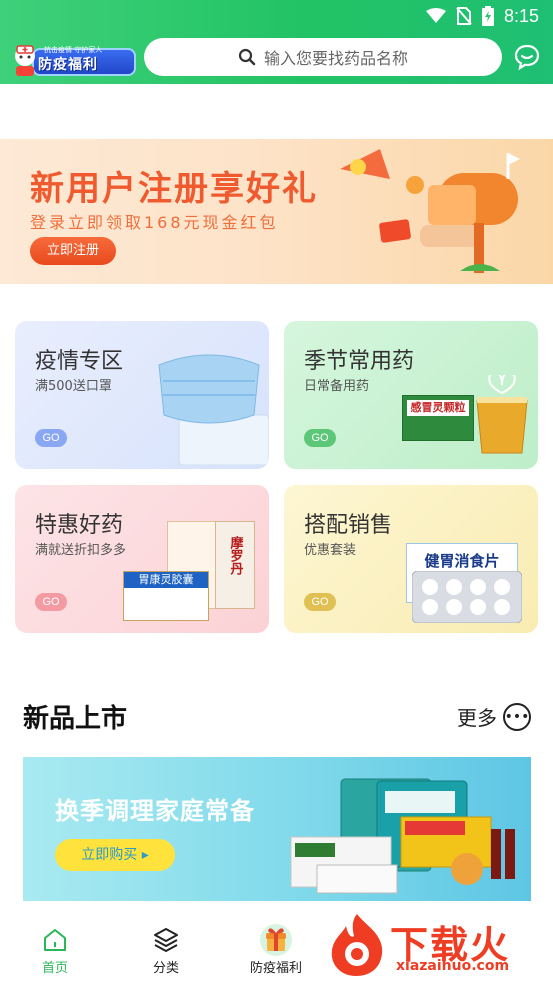  What do you see at coordinates (487, 16) in the screenshot?
I see `battery-icon` at bounding box center [487, 16].